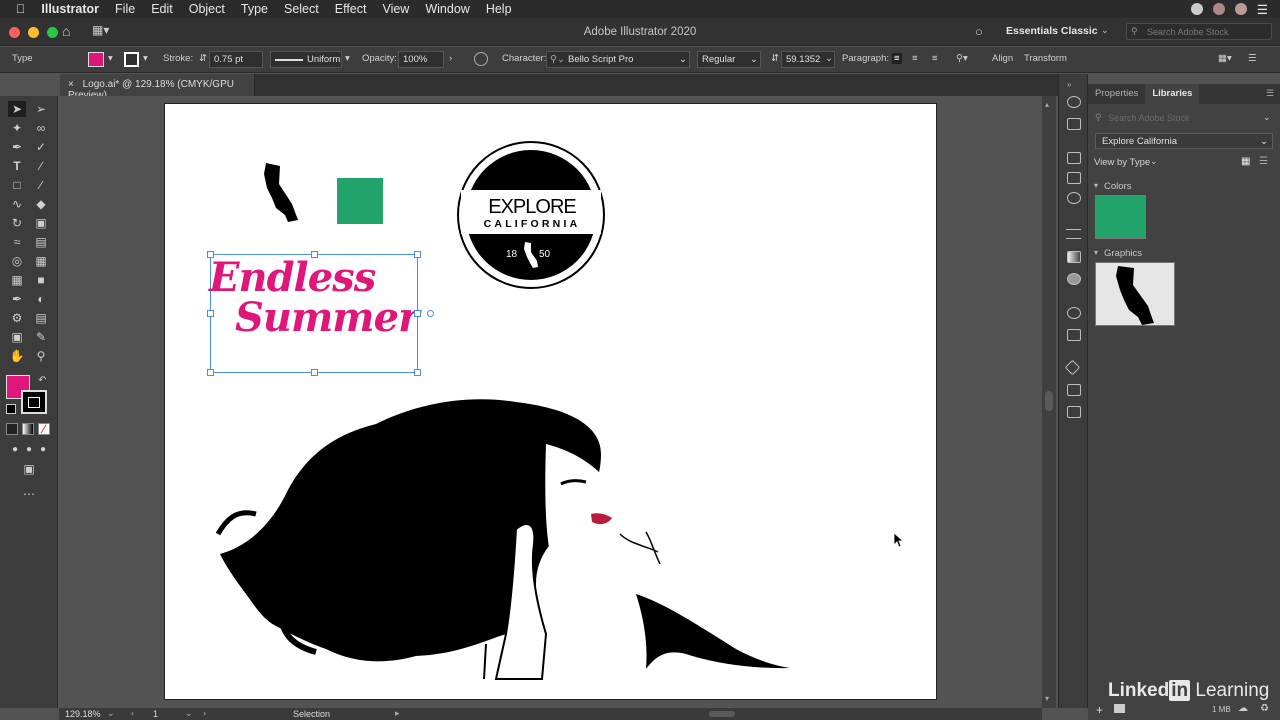 This screenshot has height=720, width=1280. I want to click on font-size-stepper-icon: ⇵, so click(775, 58).